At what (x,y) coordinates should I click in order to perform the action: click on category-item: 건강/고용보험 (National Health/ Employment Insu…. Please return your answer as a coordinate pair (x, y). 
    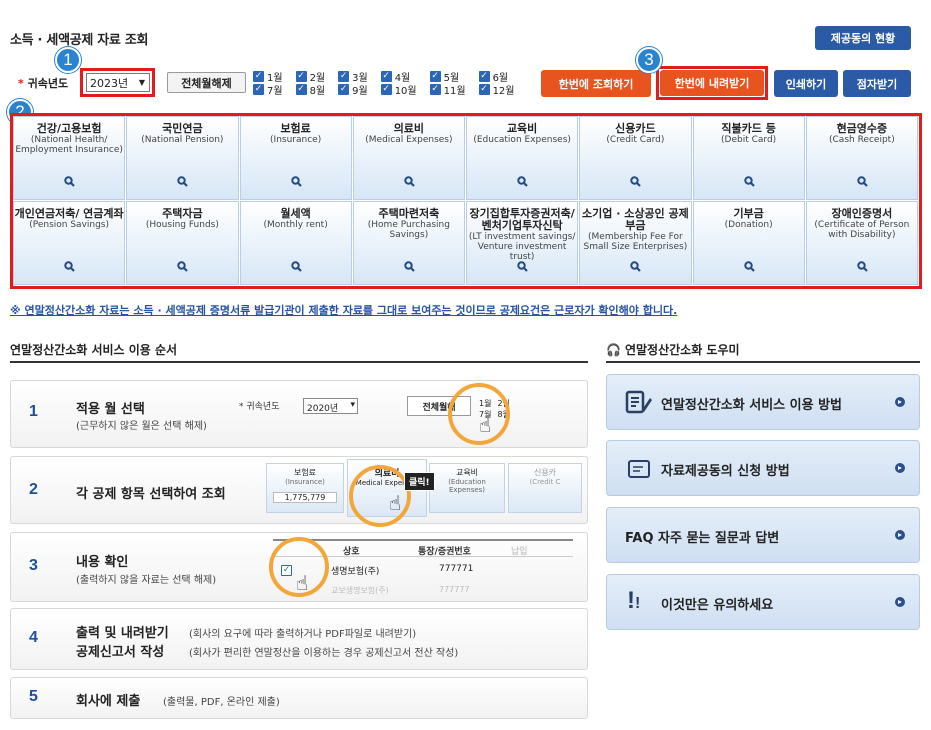
    Looking at the image, I should click on (69, 158).